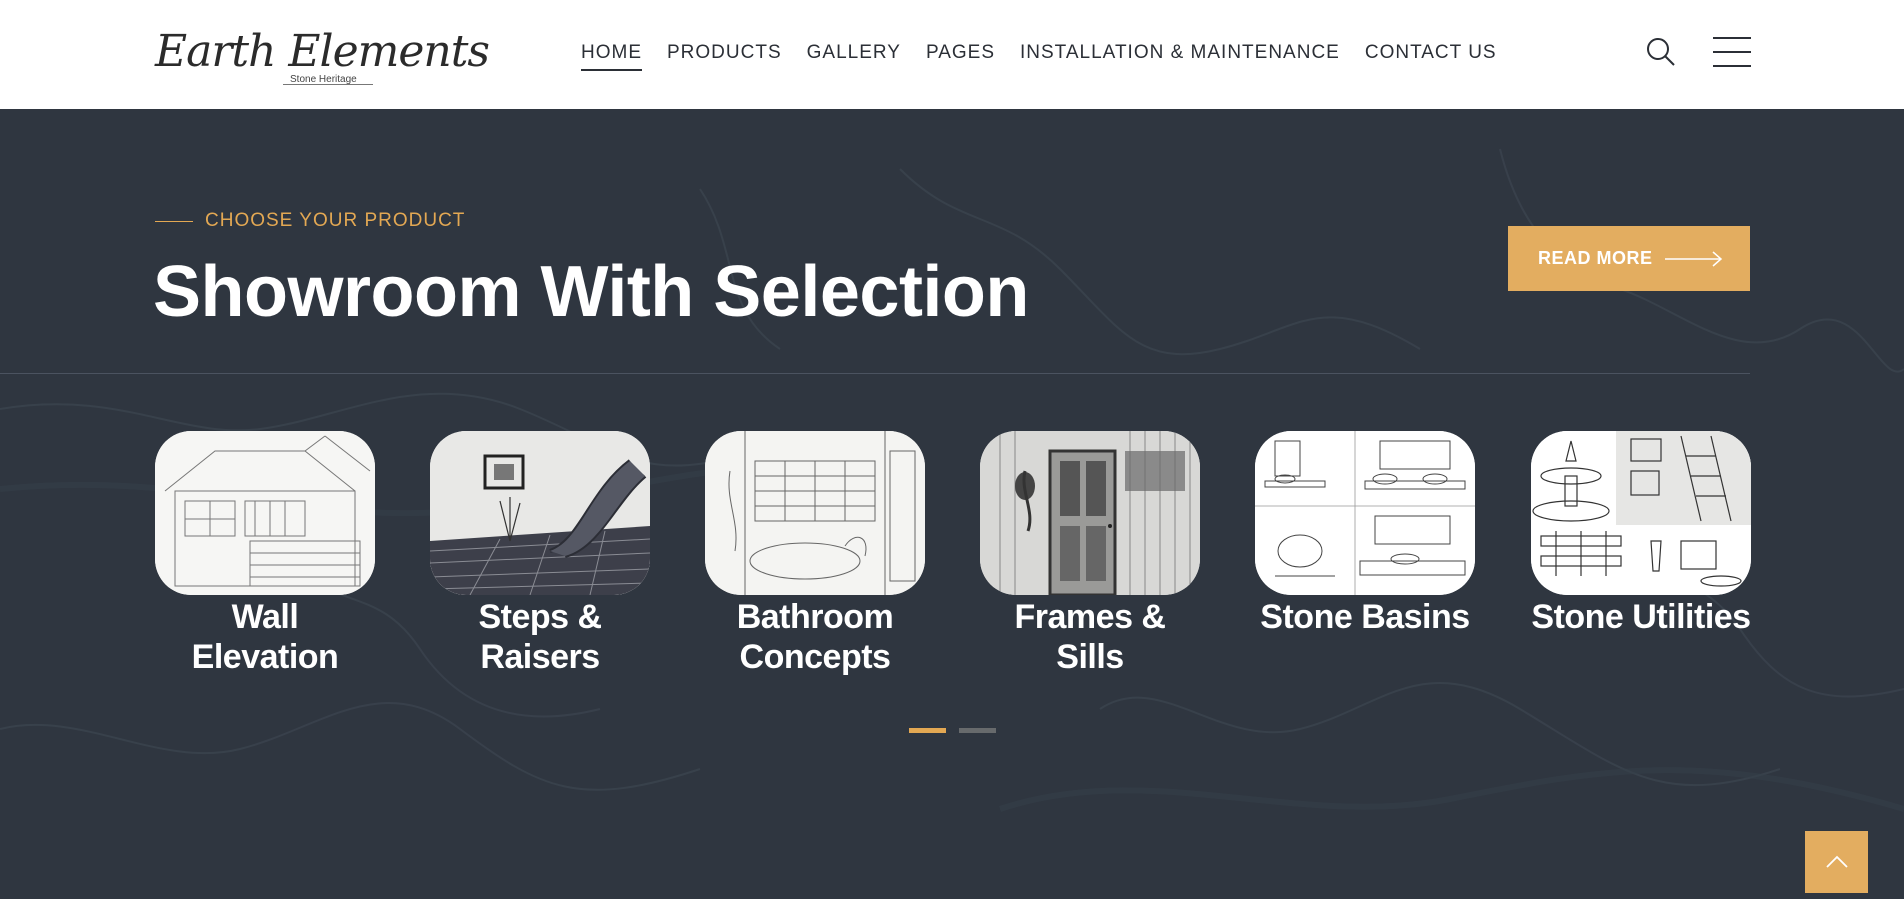 The image size is (1904, 899). I want to click on section-divider, so click(875, 373).